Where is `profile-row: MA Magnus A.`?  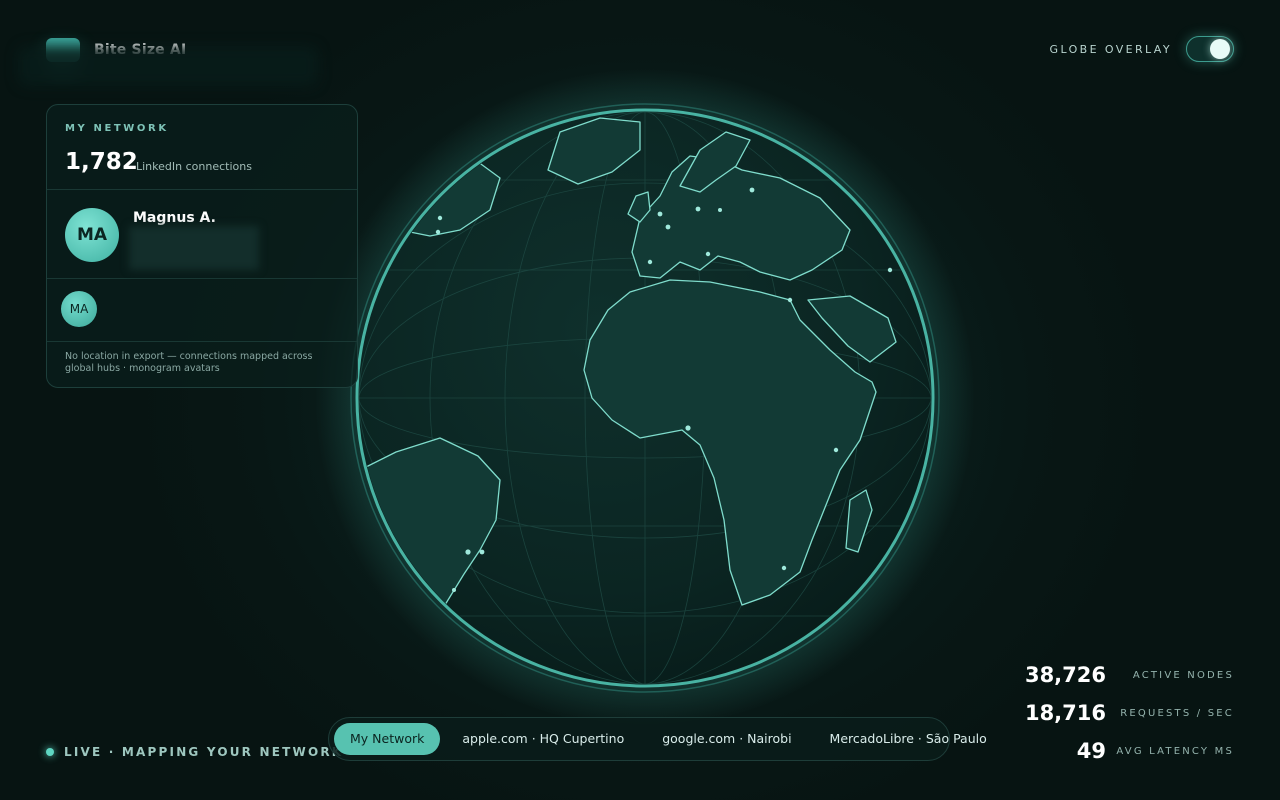 profile-row: MA Magnus A. is located at coordinates (202, 234).